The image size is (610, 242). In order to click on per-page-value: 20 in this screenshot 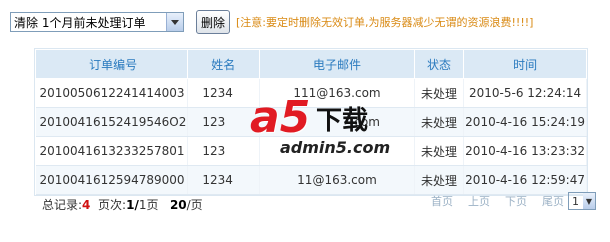, I will do `click(178, 205)`.